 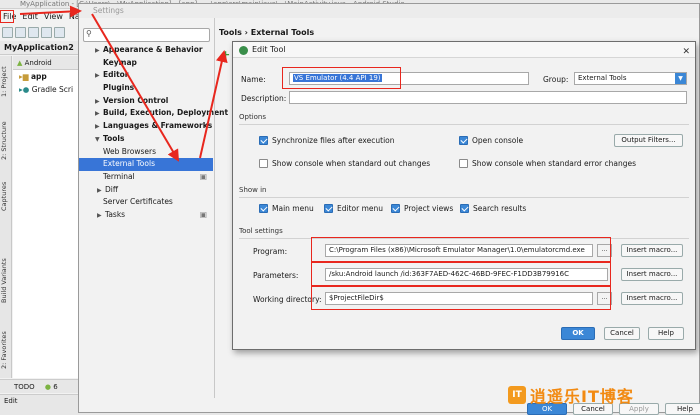 I want to click on arrow-to-external-tools, so click(x=135, y=87).